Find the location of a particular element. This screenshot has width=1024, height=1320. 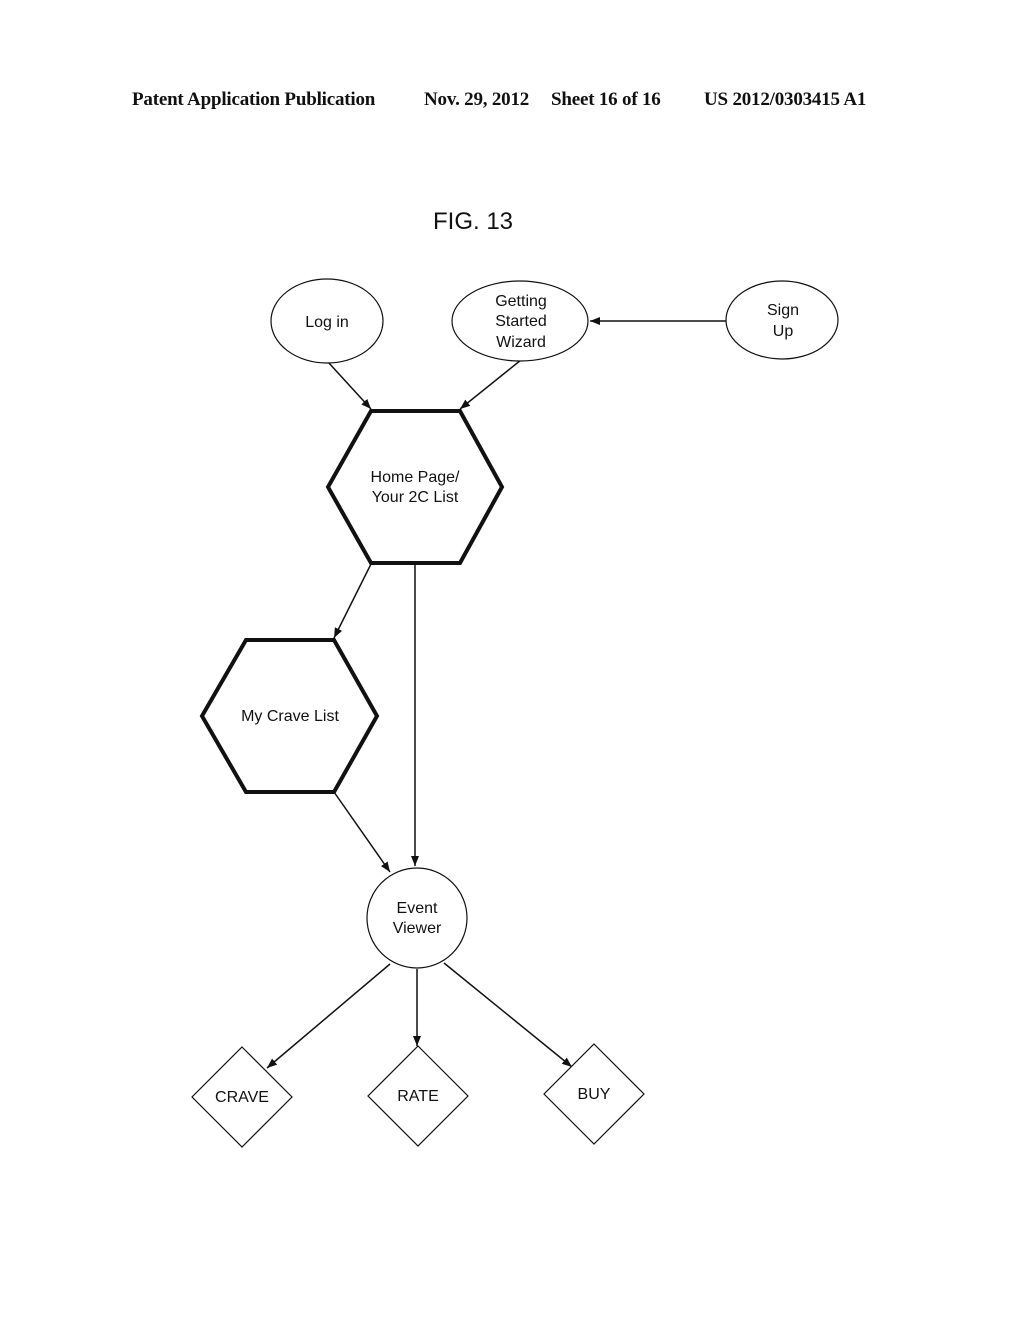

node-event-viewer: Event Viewer is located at coordinates (417, 918).